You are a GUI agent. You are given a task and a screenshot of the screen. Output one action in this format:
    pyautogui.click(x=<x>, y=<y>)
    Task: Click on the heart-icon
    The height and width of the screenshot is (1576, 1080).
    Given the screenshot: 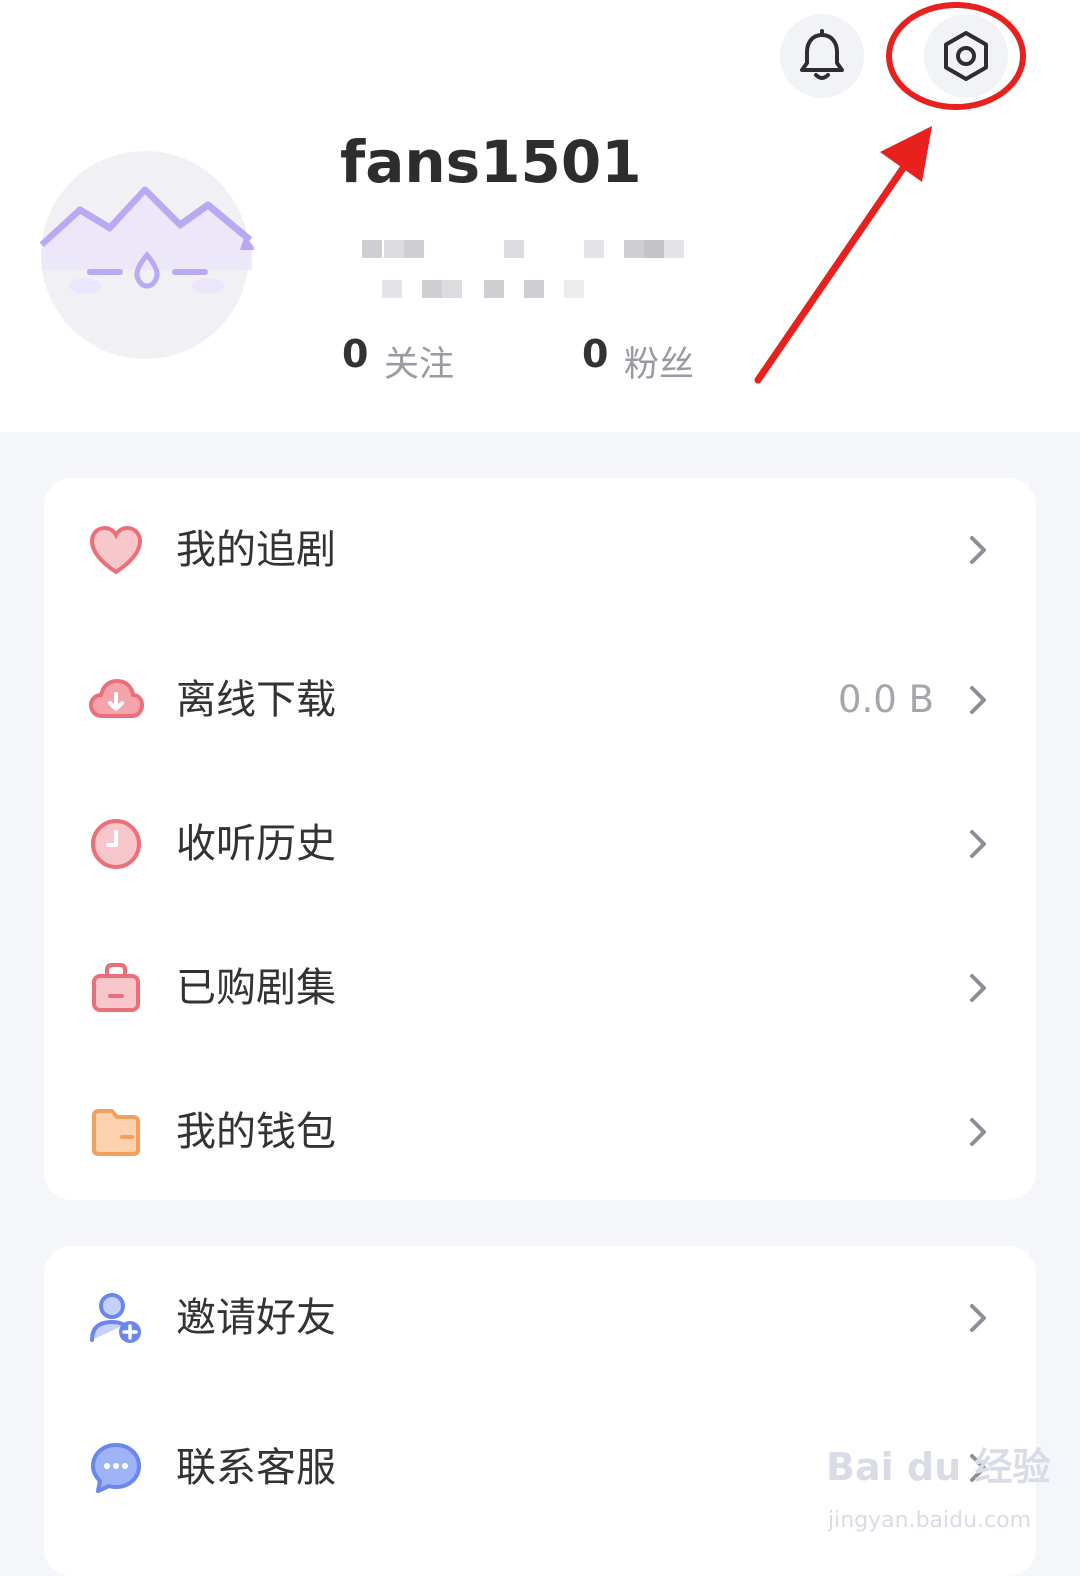 What is the action you would take?
    pyautogui.click(x=116, y=550)
    